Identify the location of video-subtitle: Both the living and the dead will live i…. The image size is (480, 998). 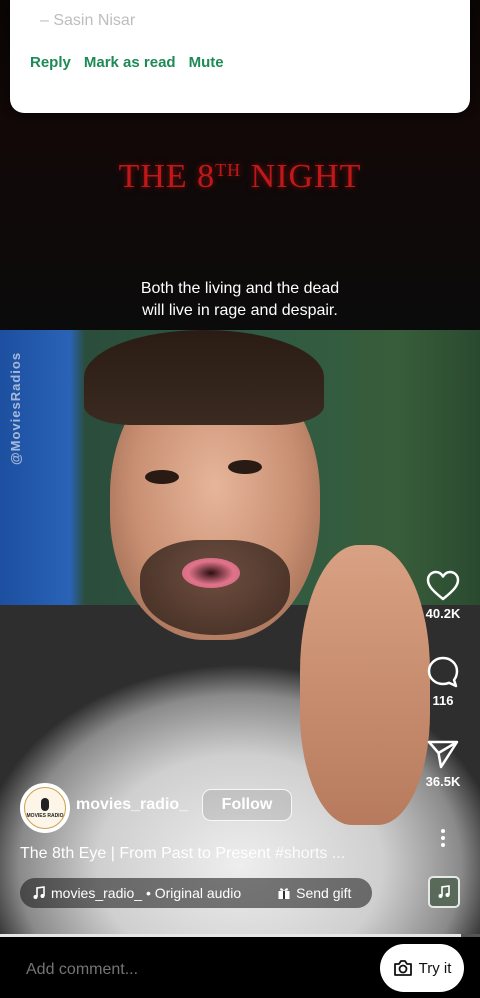
(240, 299).